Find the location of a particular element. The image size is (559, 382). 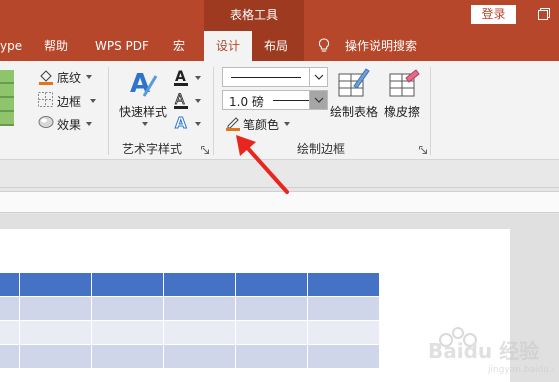

watermark-url: jingyan.baidu.com is located at coordinates (520, 370).